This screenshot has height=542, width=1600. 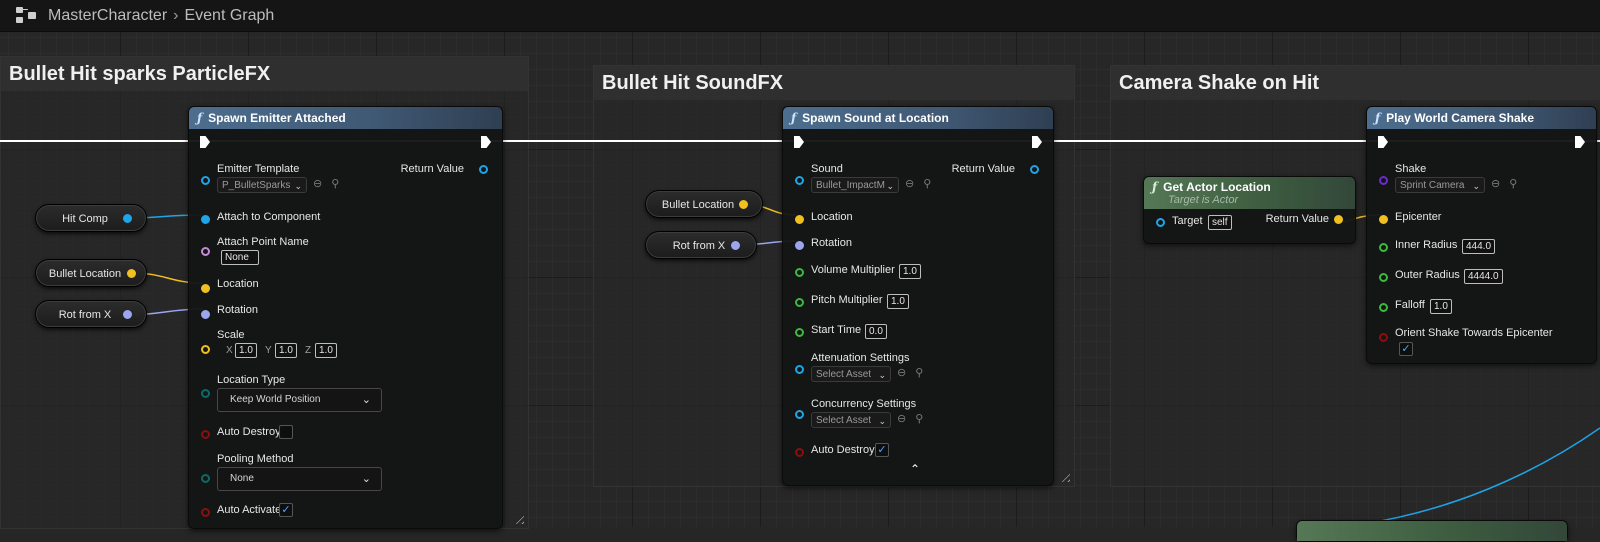 What do you see at coordinates (240, 257) in the screenshot?
I see `attach-point-name-input: None` at bounding box center [240, 257].